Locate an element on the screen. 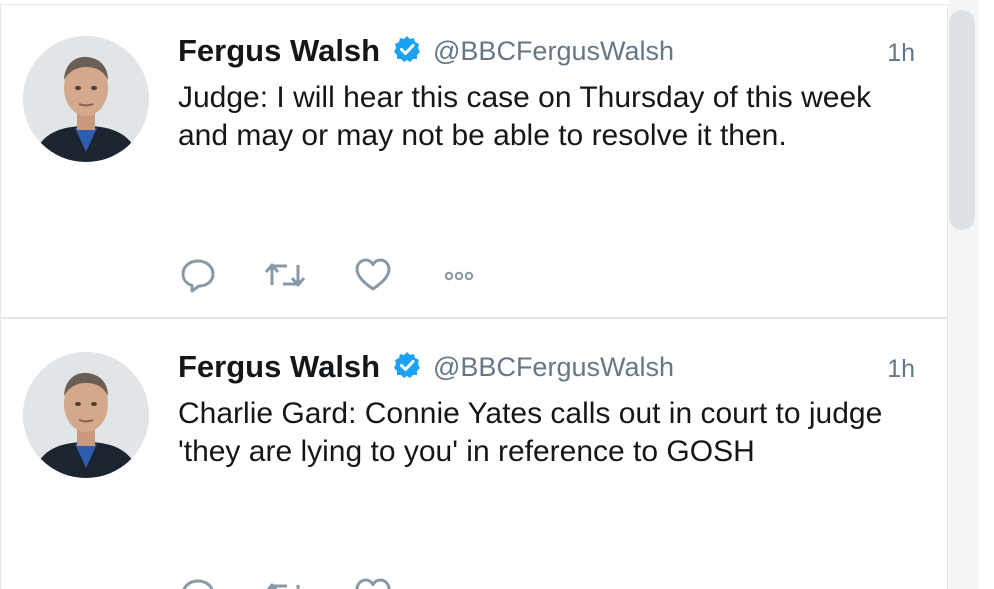  window-edge is located at coordinates (987, 294).